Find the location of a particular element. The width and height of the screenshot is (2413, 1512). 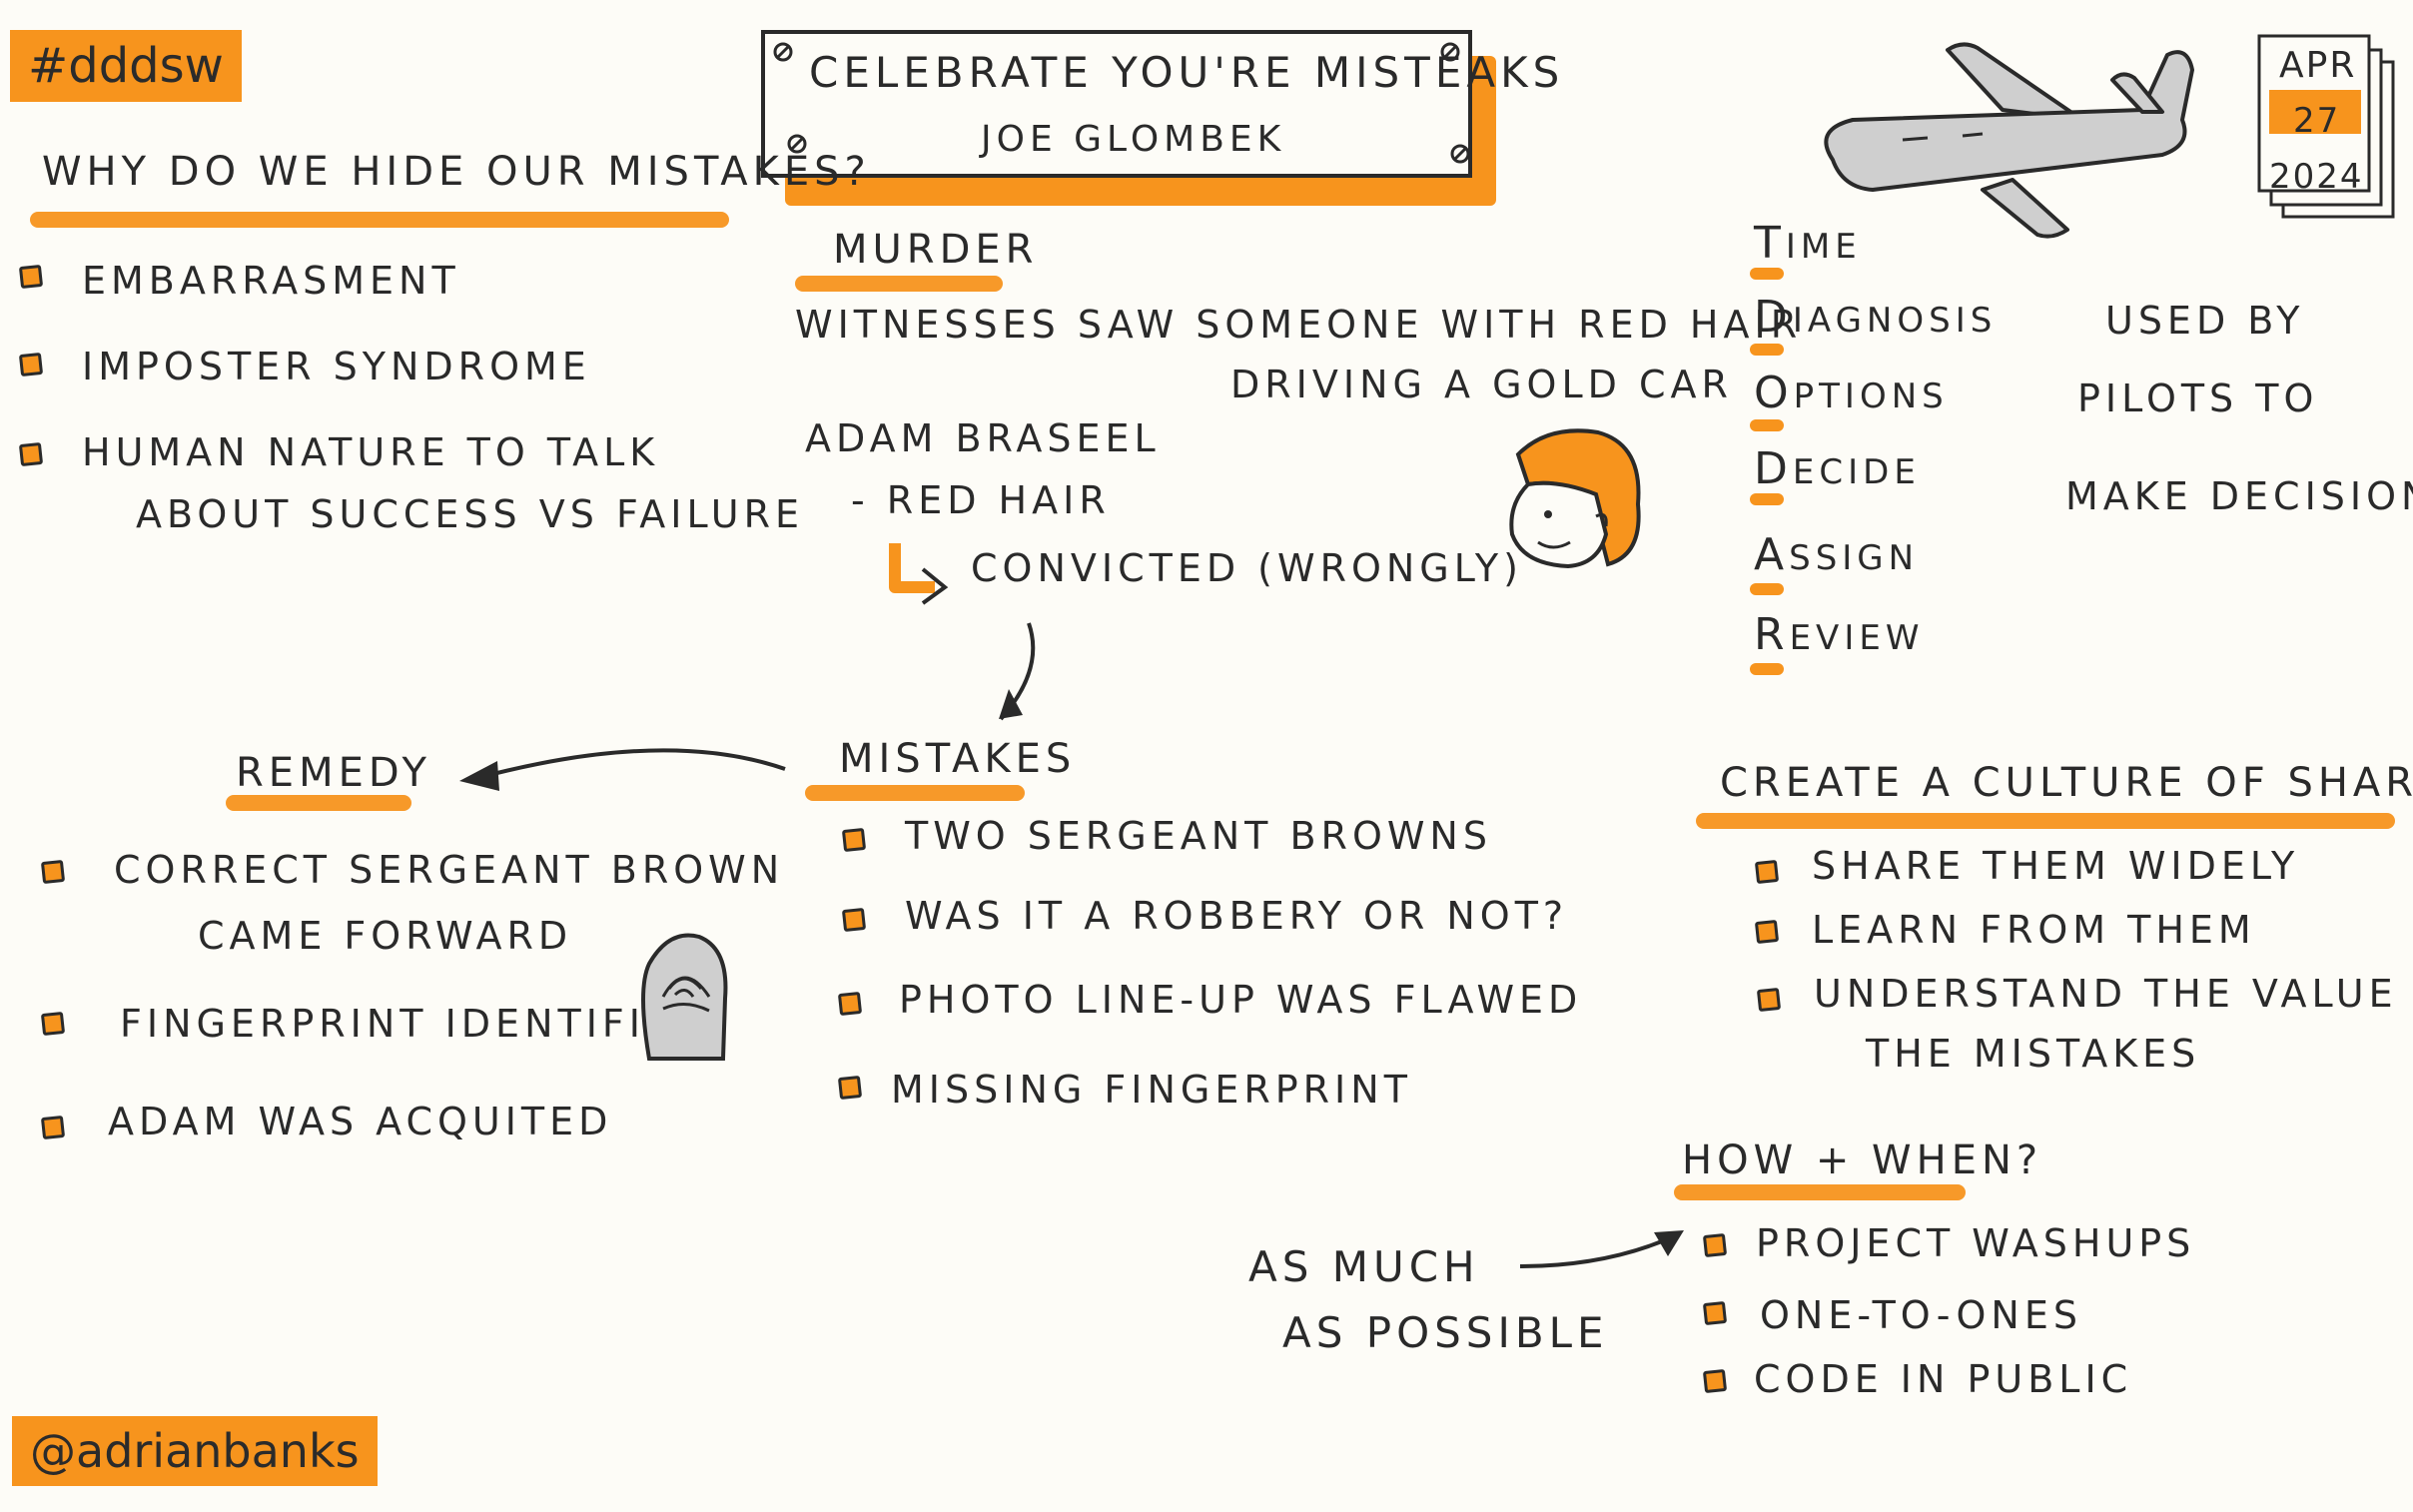

talk-title: Celebrate You're Misteaks is located at coordinates (1187, 73).